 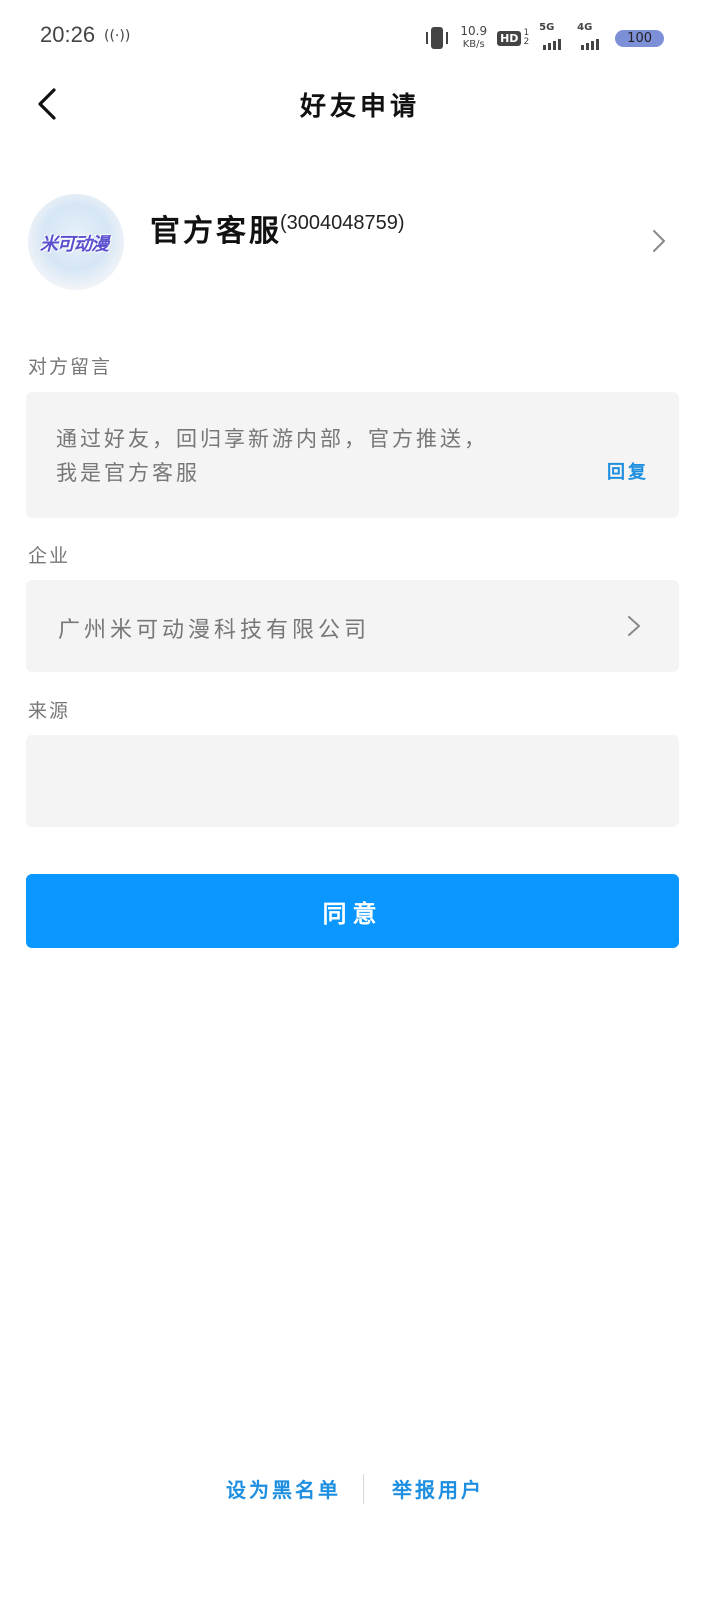 I want to click on status-bar: 20:26 ((·)) 10.9 KB/s HD 1 2 5G 4G 100, so click(x=360, y=38).